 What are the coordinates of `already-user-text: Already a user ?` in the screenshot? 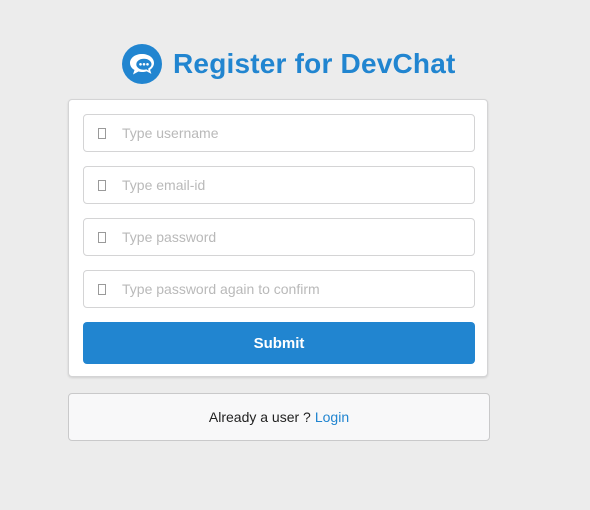 It's located at (259, 417).